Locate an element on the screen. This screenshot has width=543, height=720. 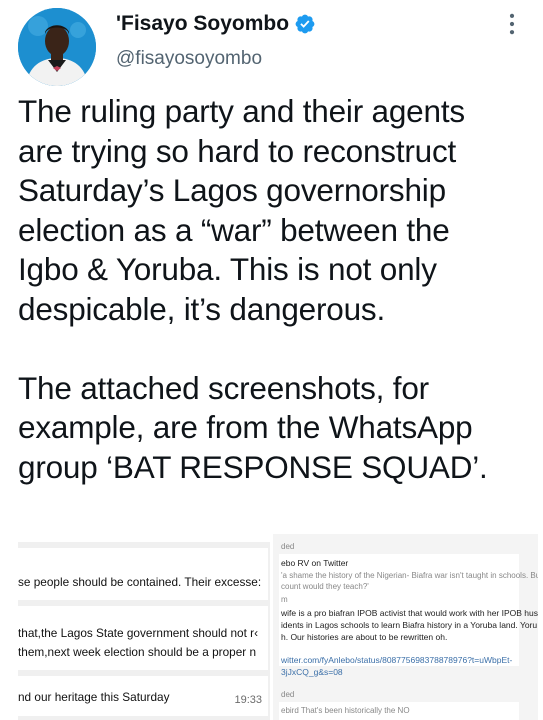
small-label: m is located at coordinates (284, 599).